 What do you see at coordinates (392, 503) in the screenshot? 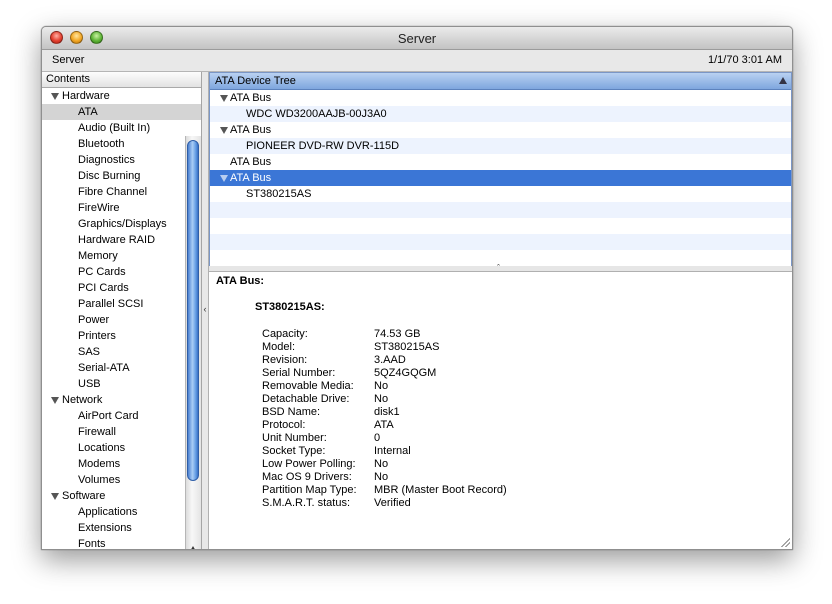
I see `property-value: Verified` at bounding box center [392, 503].